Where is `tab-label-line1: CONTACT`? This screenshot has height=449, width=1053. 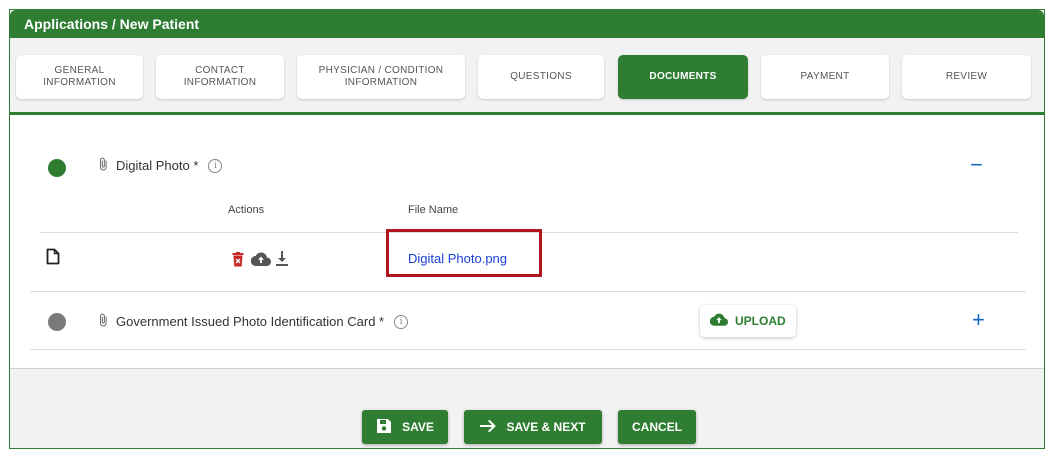 tab-label-line1: CONTACT is located at coordinates (220, 70).